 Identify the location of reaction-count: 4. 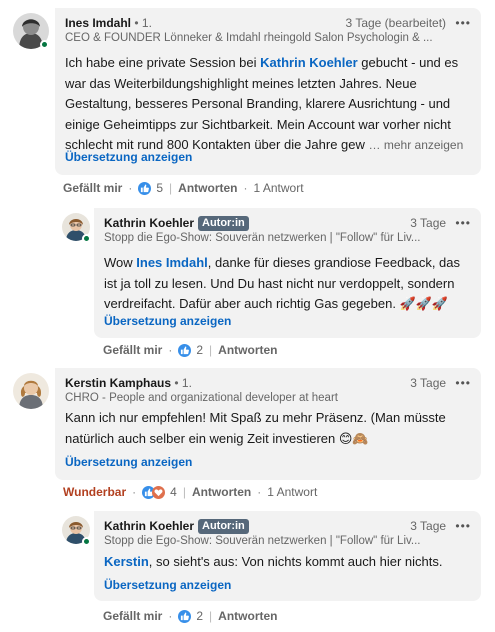
(173, 492).